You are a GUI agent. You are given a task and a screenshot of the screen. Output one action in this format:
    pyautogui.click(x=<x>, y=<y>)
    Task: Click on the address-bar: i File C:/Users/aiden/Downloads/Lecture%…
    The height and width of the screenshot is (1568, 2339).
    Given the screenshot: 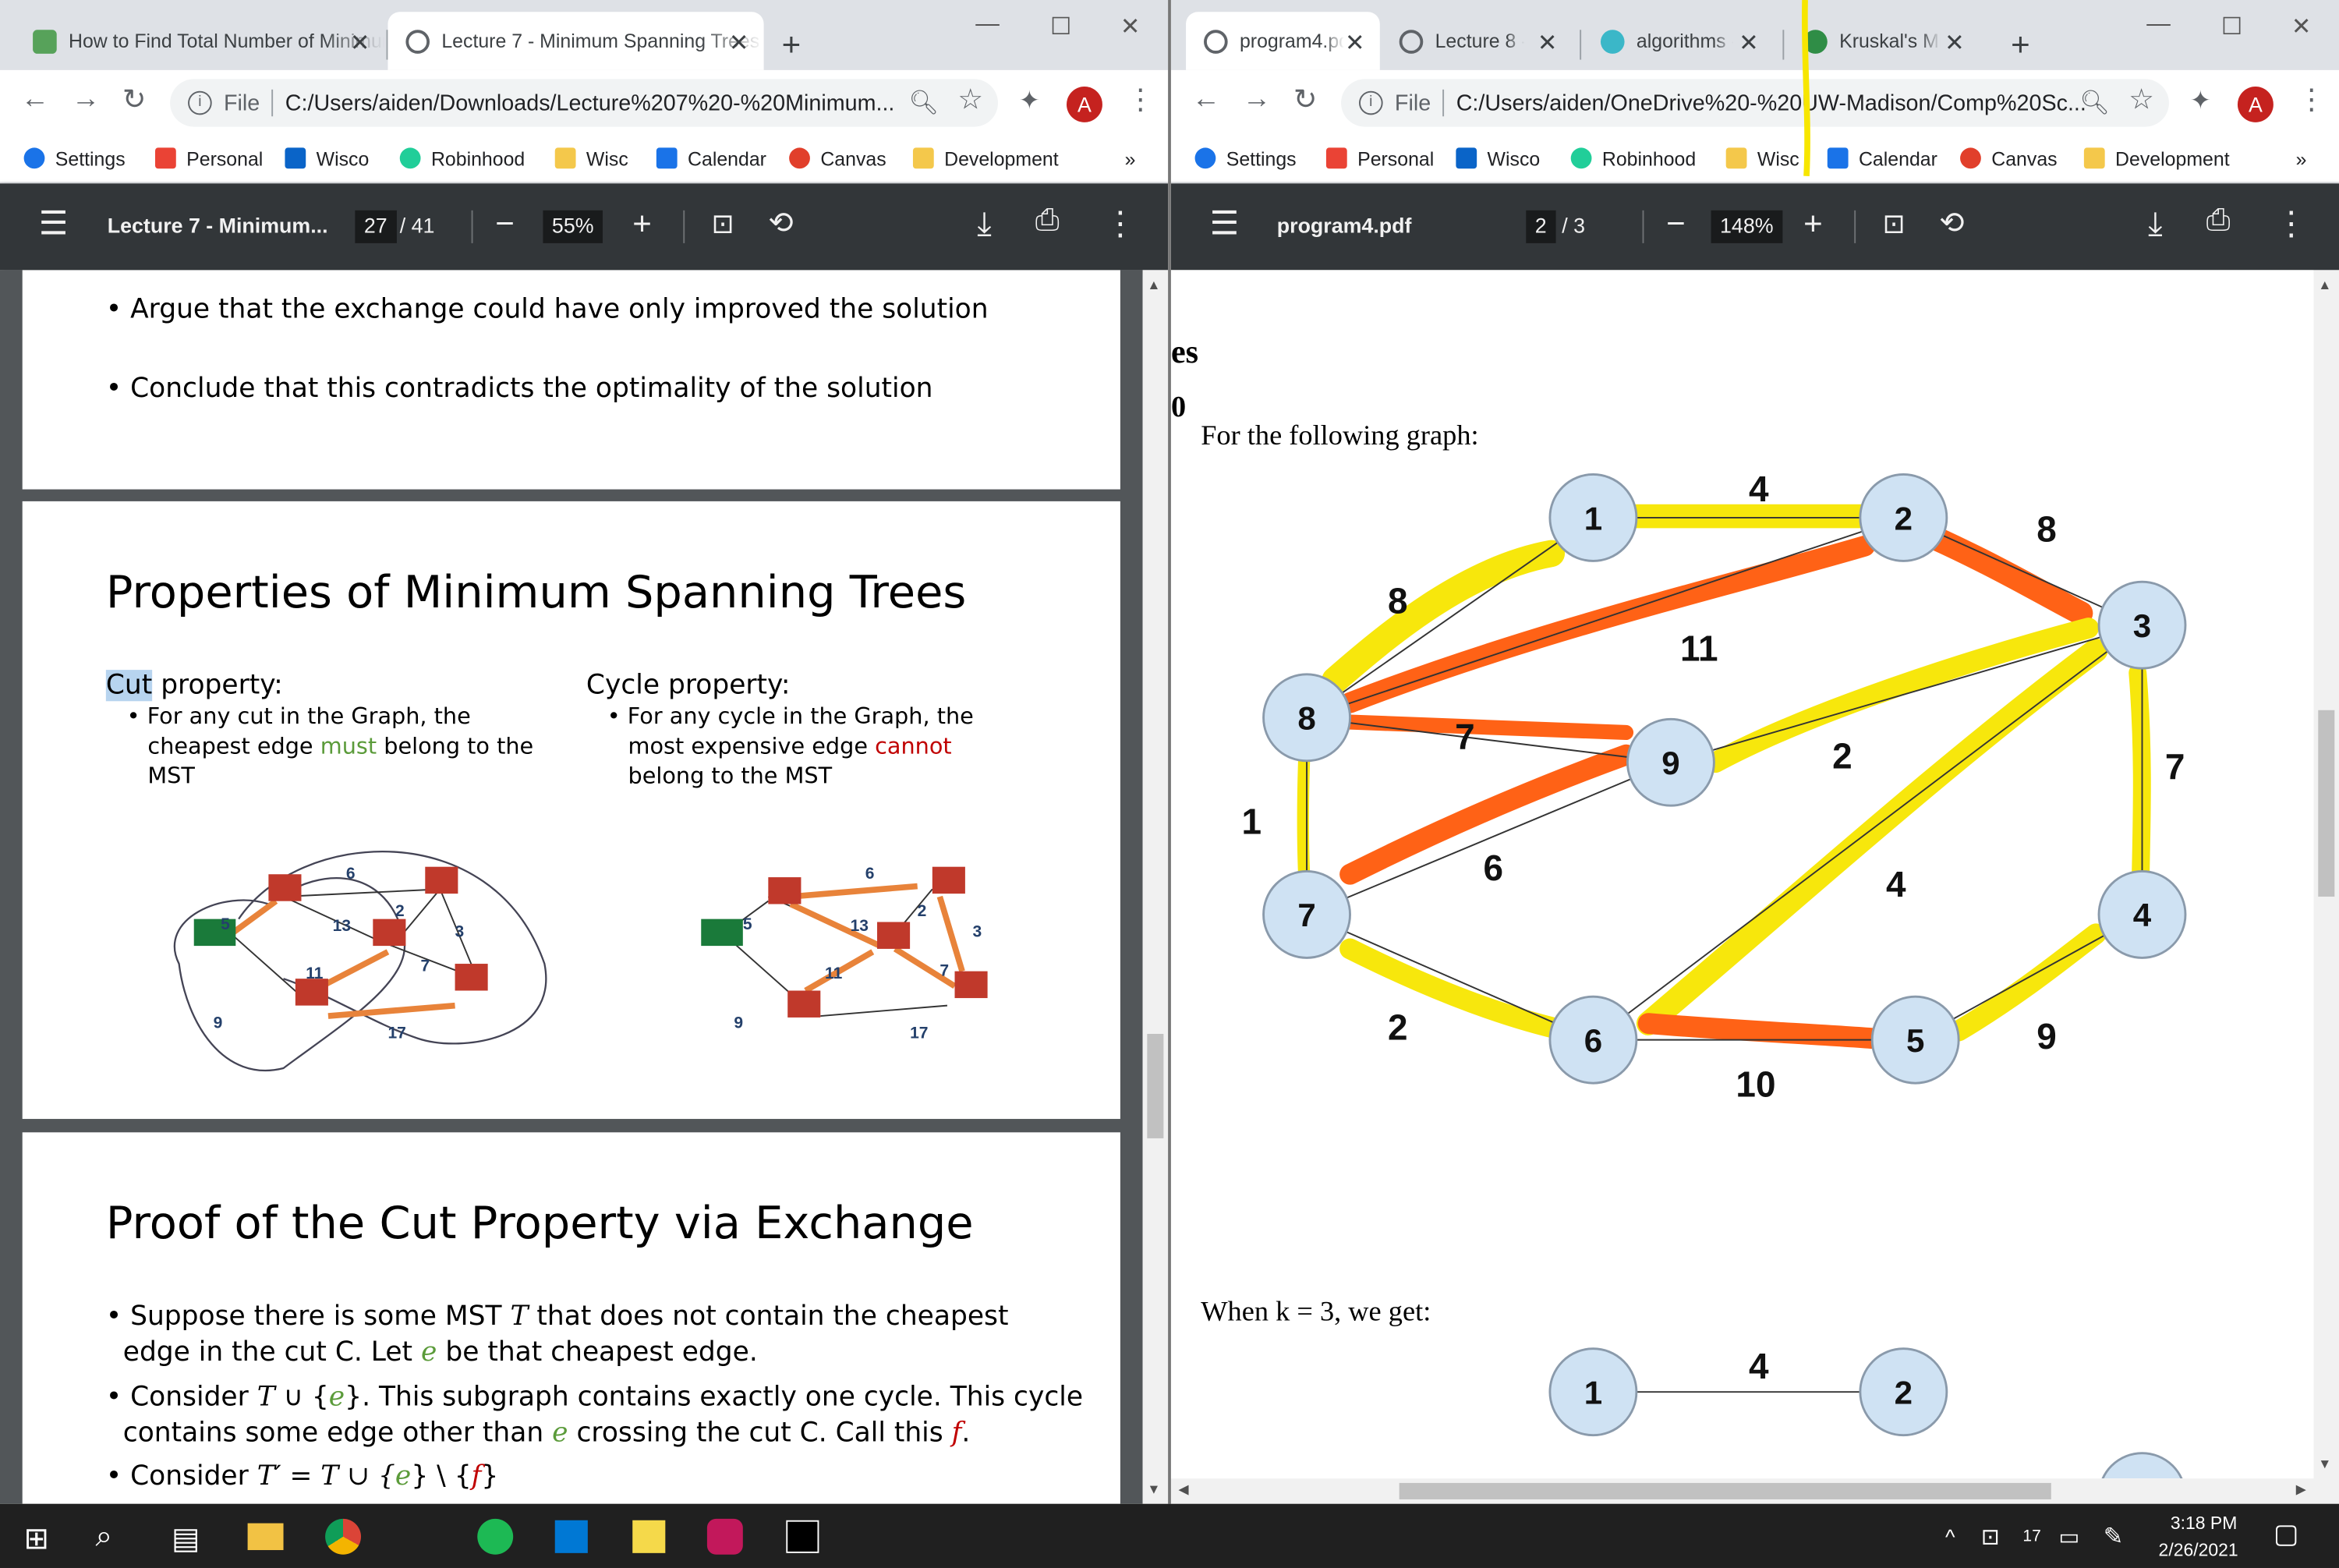 What is the action you would take?
    pyautogui.click(x=584, y=103)
    